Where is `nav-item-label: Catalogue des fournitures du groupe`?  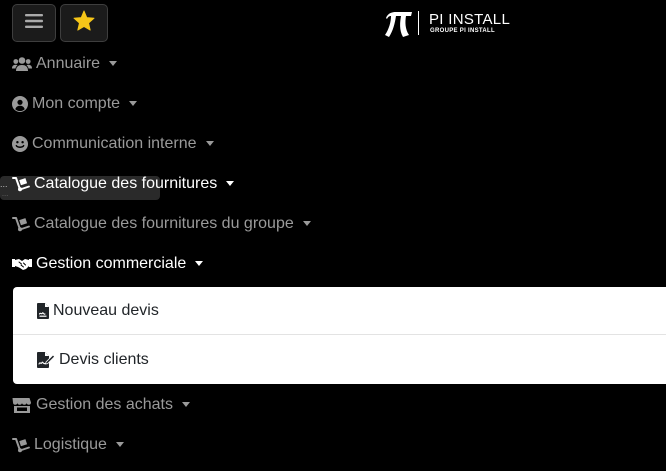 nav-item-label: Catalogue des fournitures du groupe is located at coordinates (164, 223).